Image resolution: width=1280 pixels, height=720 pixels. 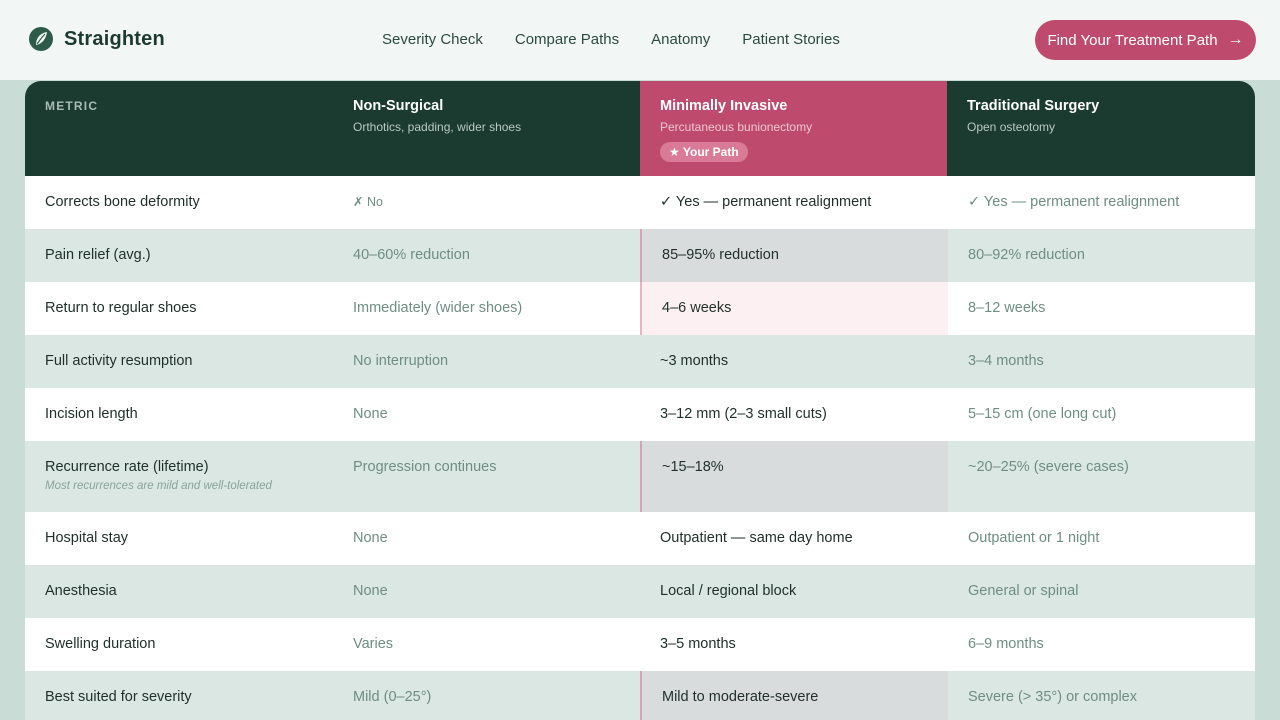 I want to click on cta-label: Find Your Treatment Path, so click(x=1132, y=40).